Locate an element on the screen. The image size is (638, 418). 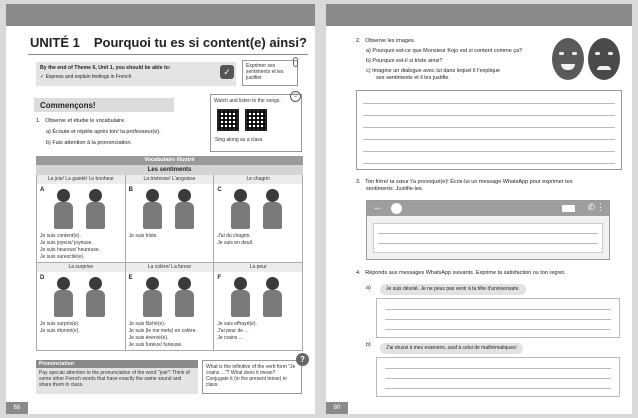
exercise-1: 1. Observe et étudie le vocabulaire. is located at coordinates (81, 121).